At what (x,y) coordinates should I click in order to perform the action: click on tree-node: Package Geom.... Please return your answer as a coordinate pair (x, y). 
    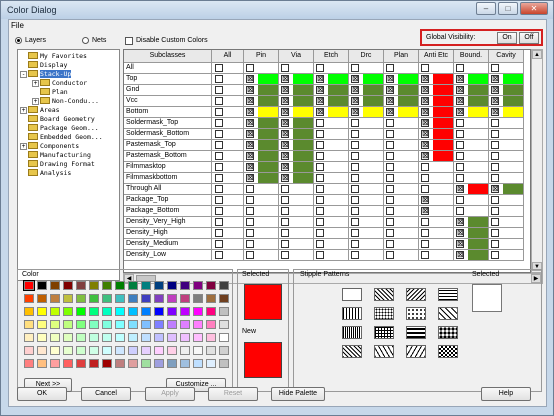
    Looking at the image, I should click on (59, 128).